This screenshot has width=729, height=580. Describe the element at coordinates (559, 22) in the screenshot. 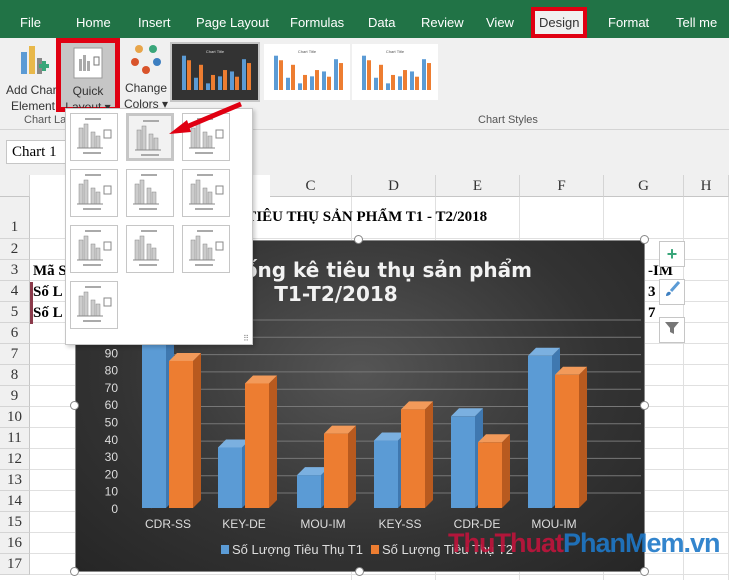

I see `tab-design: Design` at that location.